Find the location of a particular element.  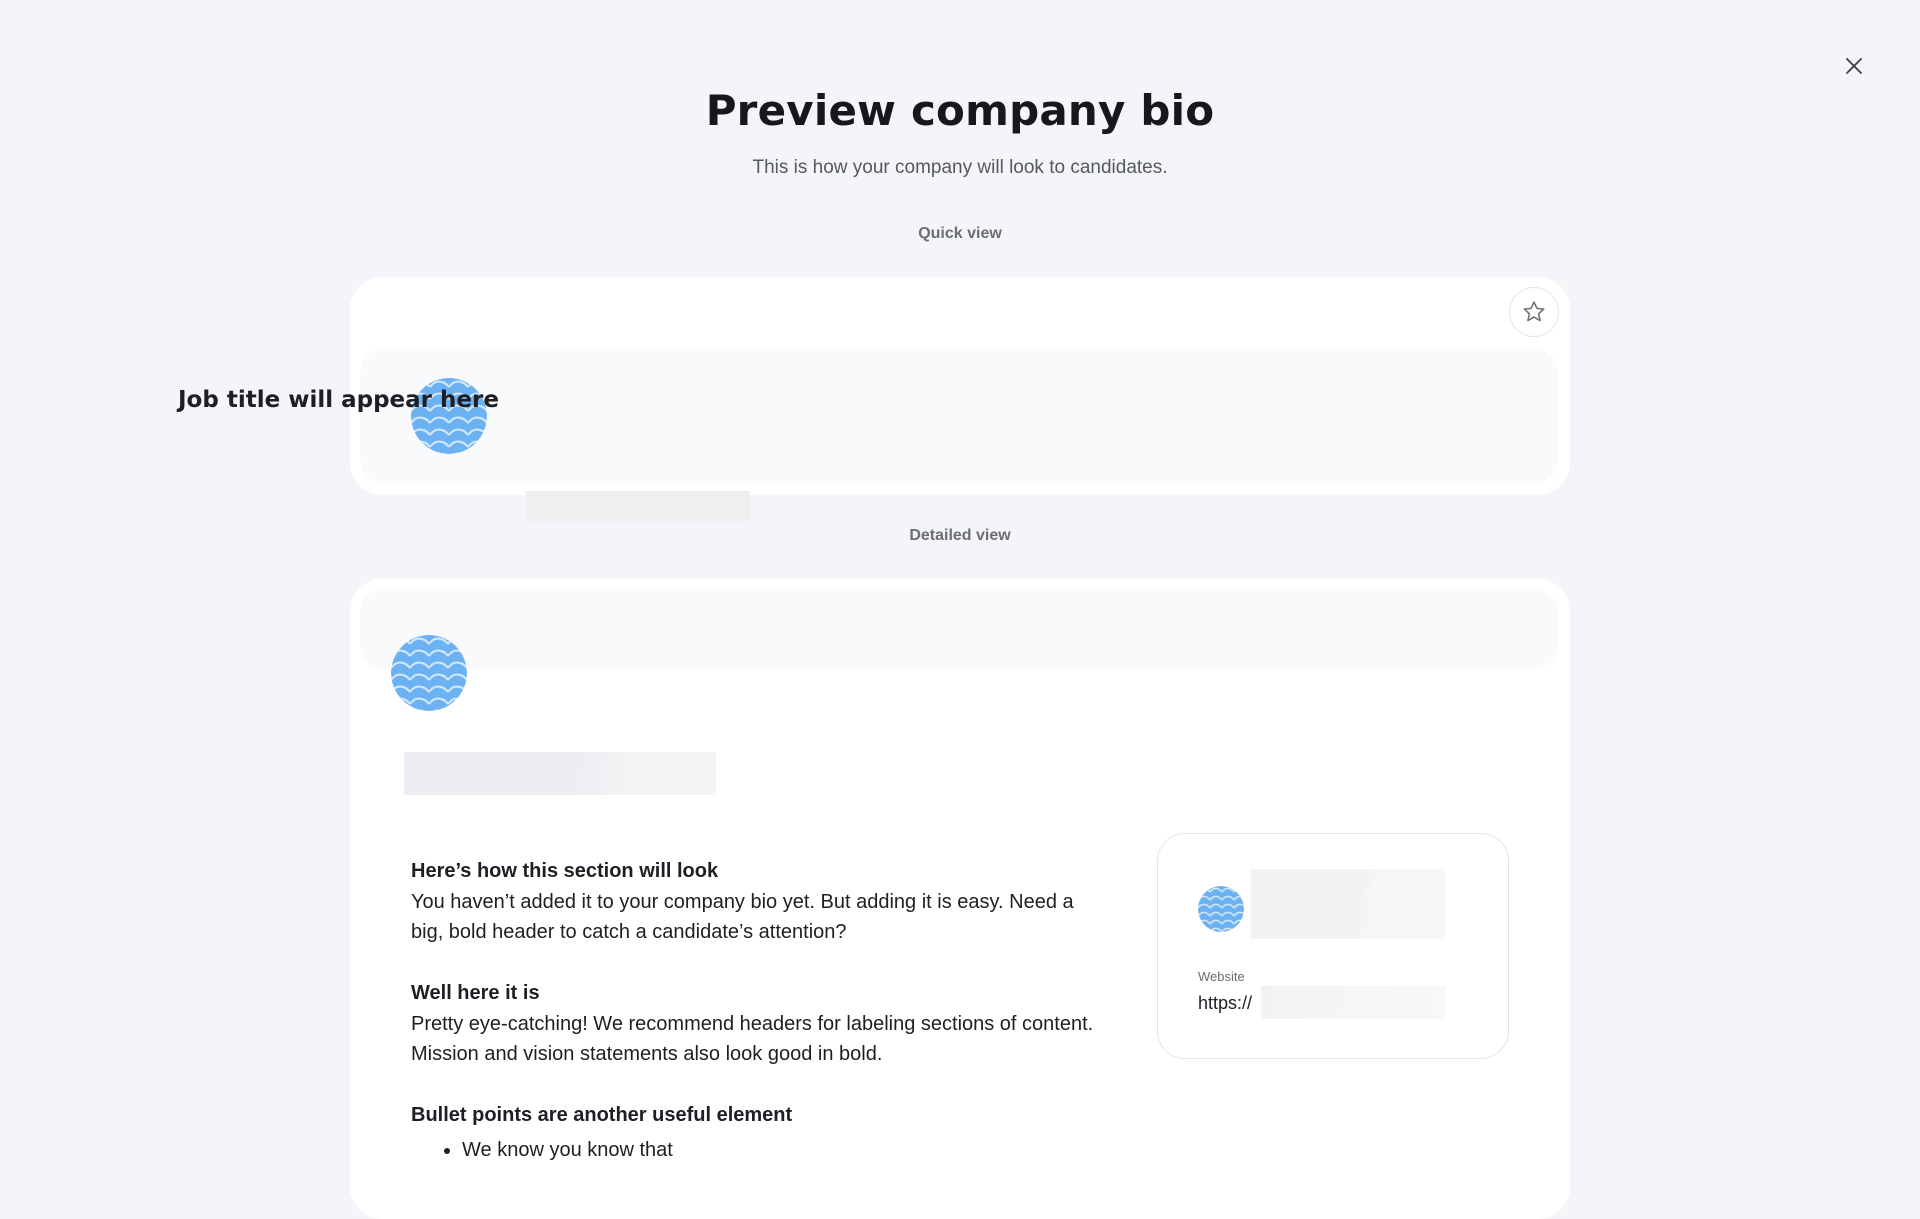

star-icon is located at coordinates (1534, 311).